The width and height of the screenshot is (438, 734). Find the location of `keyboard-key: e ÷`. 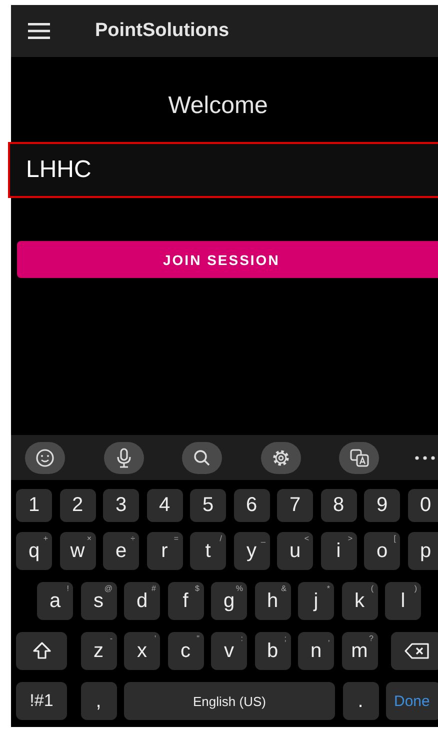

keyboard-key: e ÷ is located at coordinates (121, 551).